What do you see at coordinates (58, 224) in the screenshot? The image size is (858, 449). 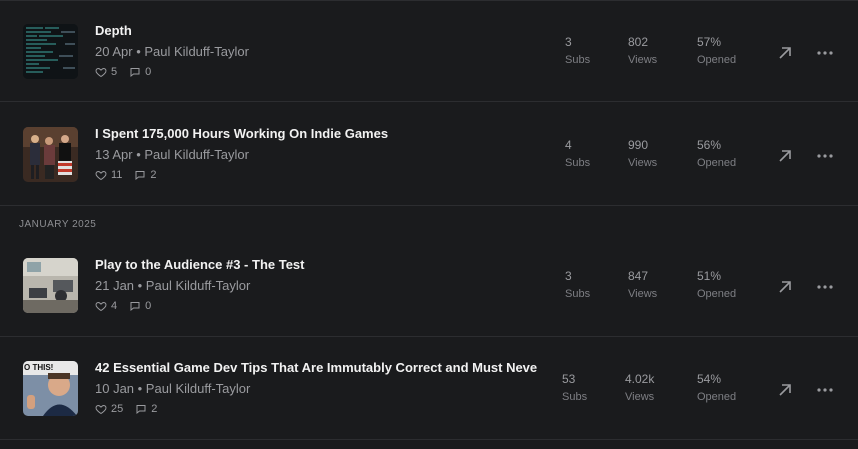 I see `section-heading: JANUARY 2025` at bounding box center [58, 224].